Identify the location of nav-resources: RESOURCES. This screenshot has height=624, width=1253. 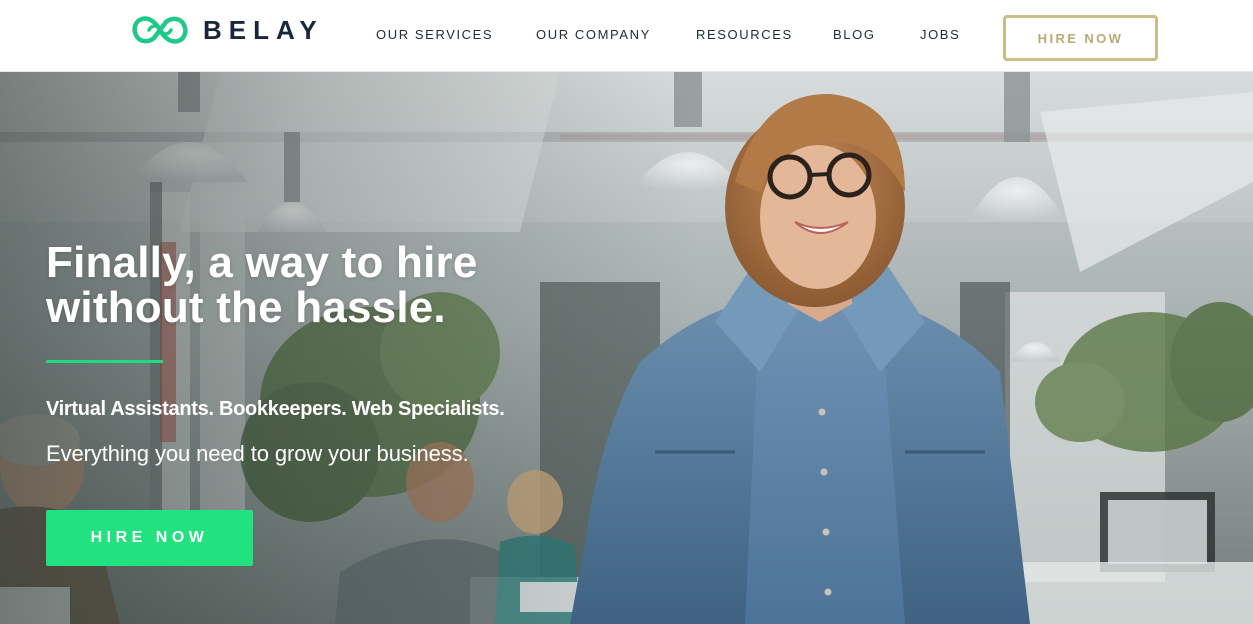
(744, 34).